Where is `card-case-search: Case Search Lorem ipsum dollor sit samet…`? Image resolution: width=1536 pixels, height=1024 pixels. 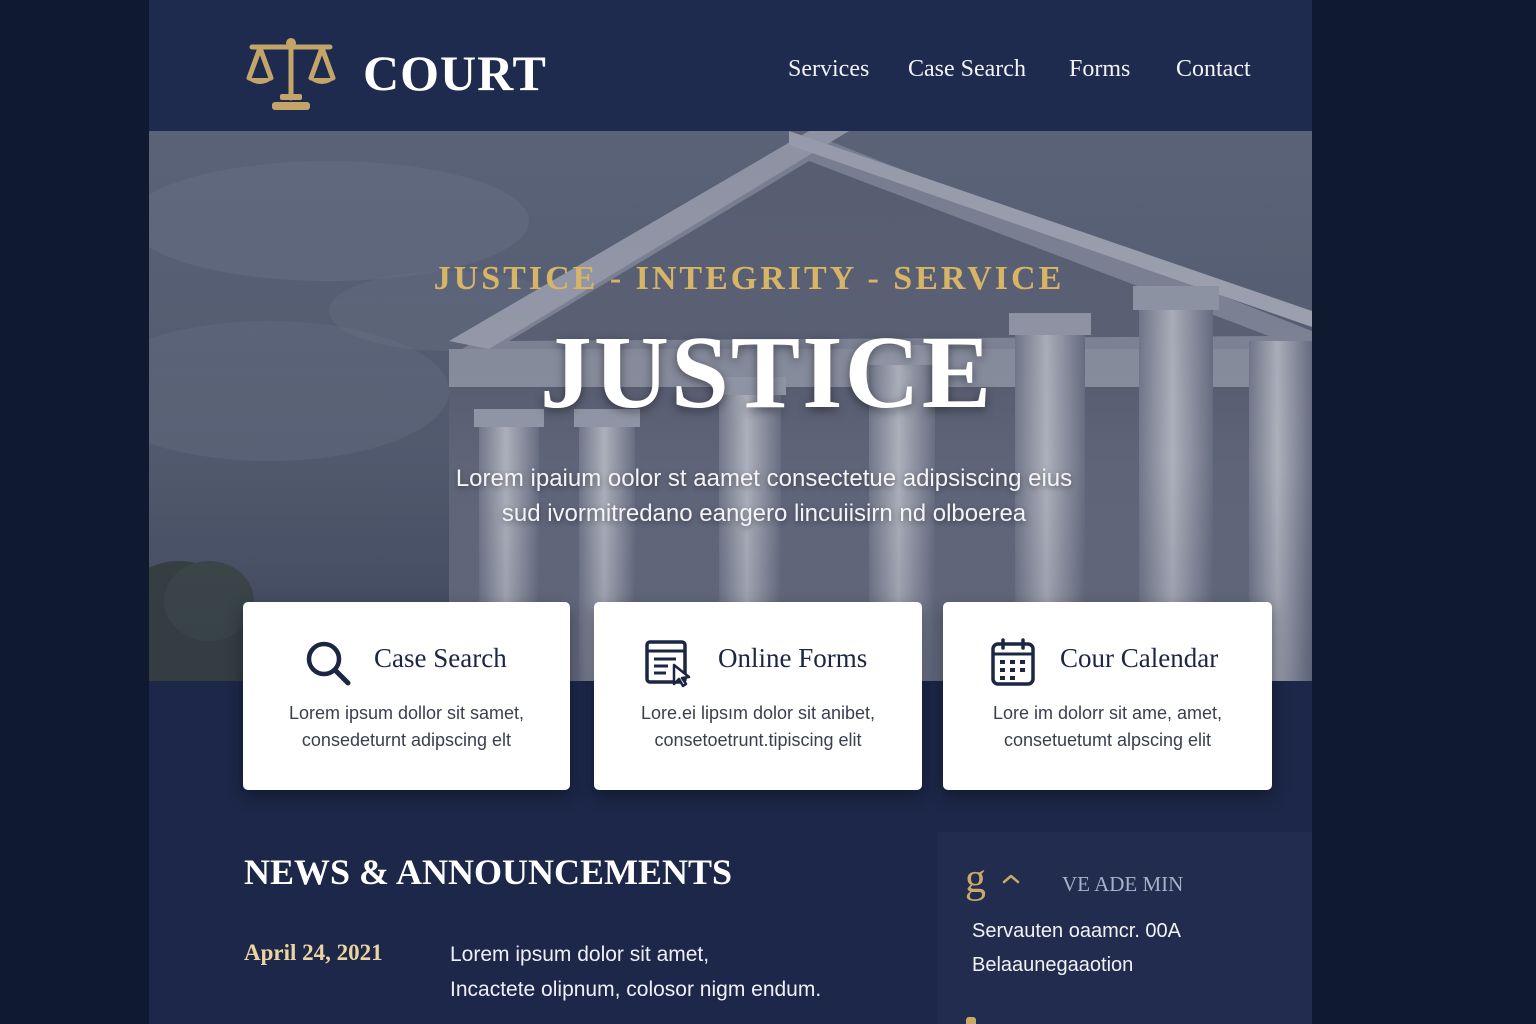
card-case-search: Case Search Lorem ipsum dollor sit samet… is located at coordinates (406, 696).